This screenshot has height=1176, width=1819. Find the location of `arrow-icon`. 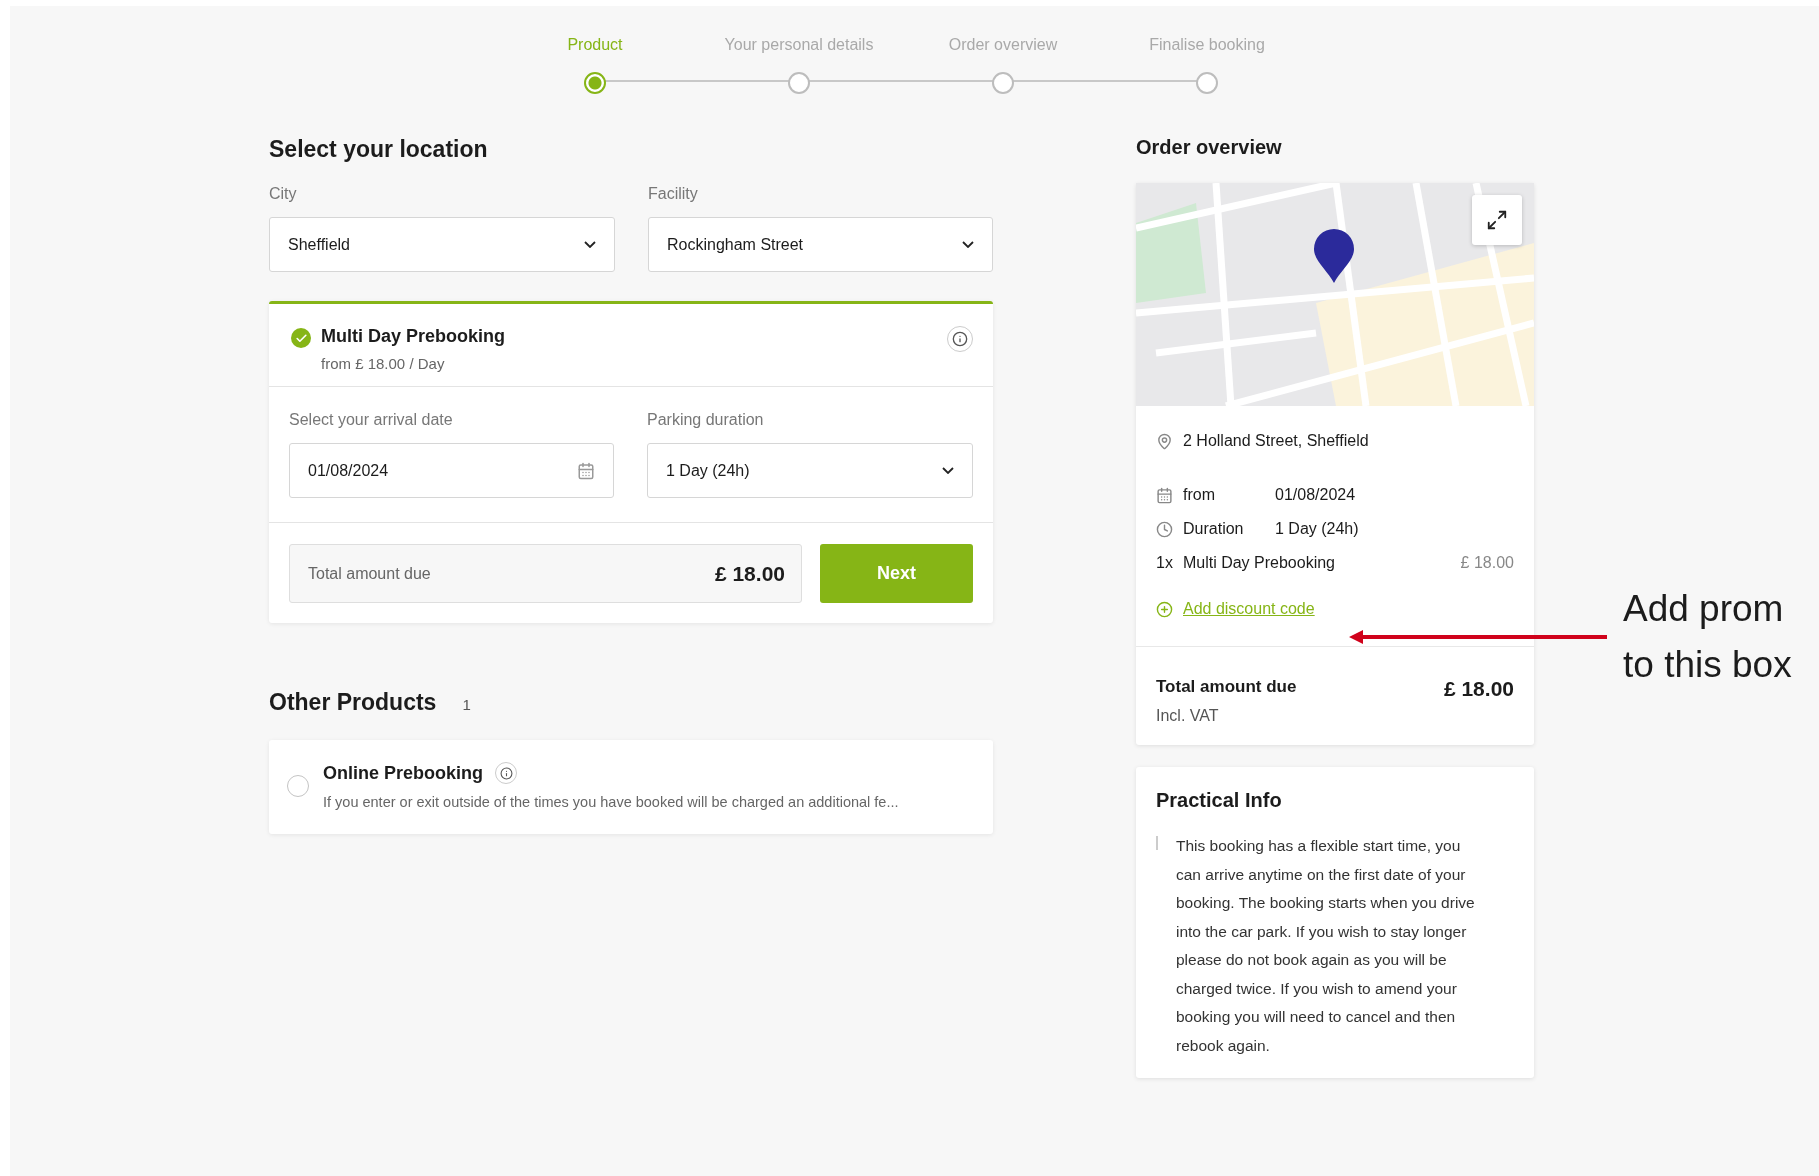

arrow-icon is located at coordinates (1478, 637).